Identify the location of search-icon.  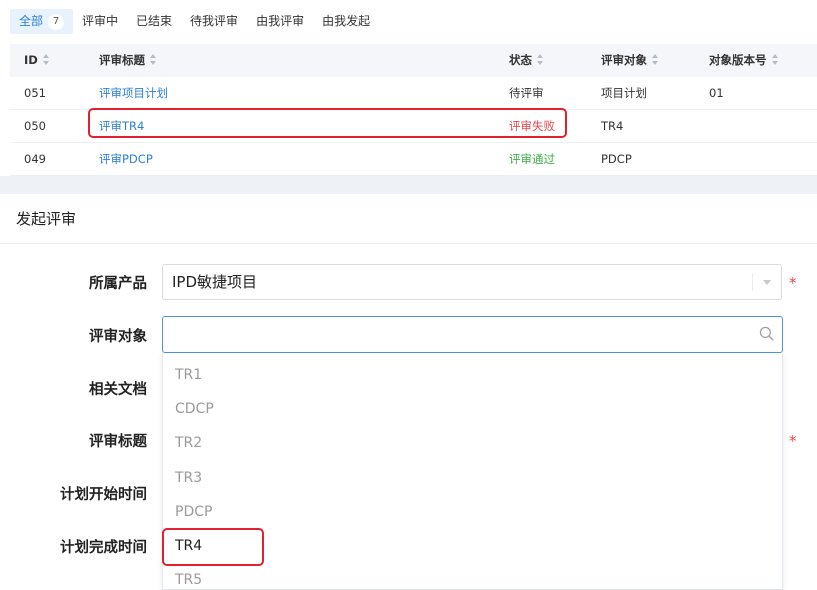
(766, 333).